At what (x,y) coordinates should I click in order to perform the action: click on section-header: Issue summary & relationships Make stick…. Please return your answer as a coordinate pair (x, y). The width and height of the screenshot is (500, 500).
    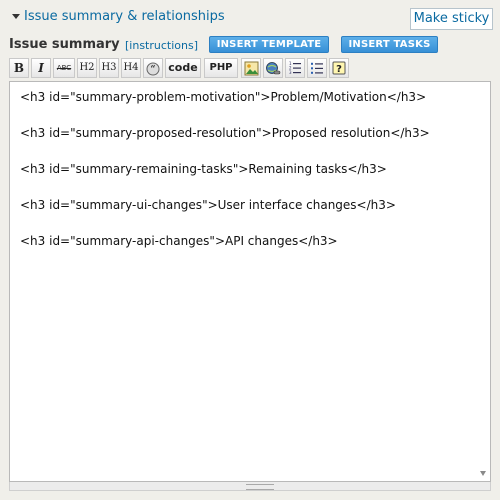
    Looking at the image, I should click on (250, 18).